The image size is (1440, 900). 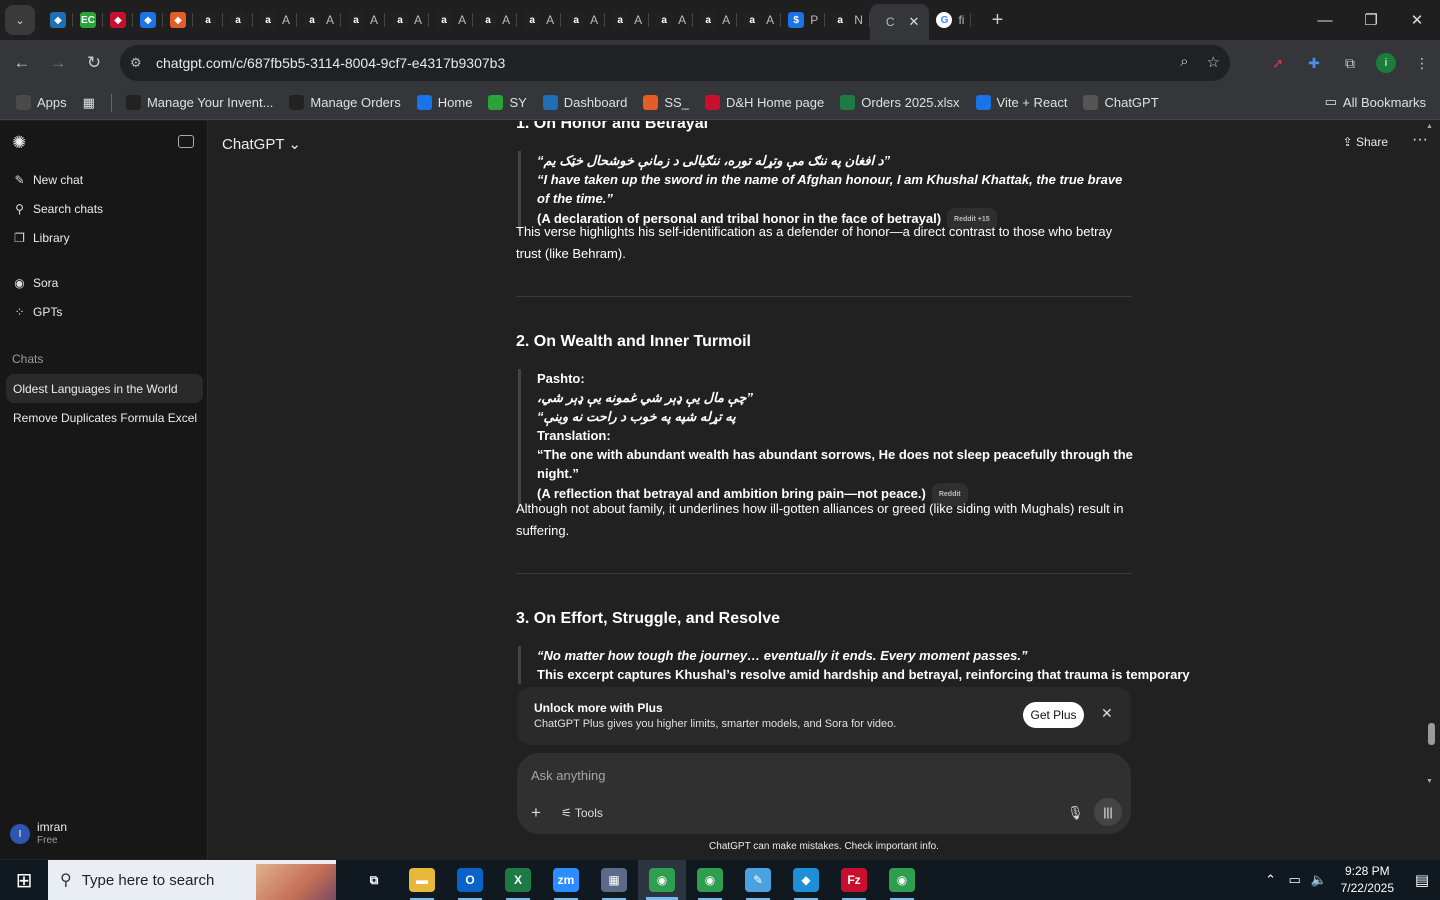 What do you see at coordinates (41, 102) in the screenshot?
I see `bookmark-item: Apps` at bounding box center [41, 102].